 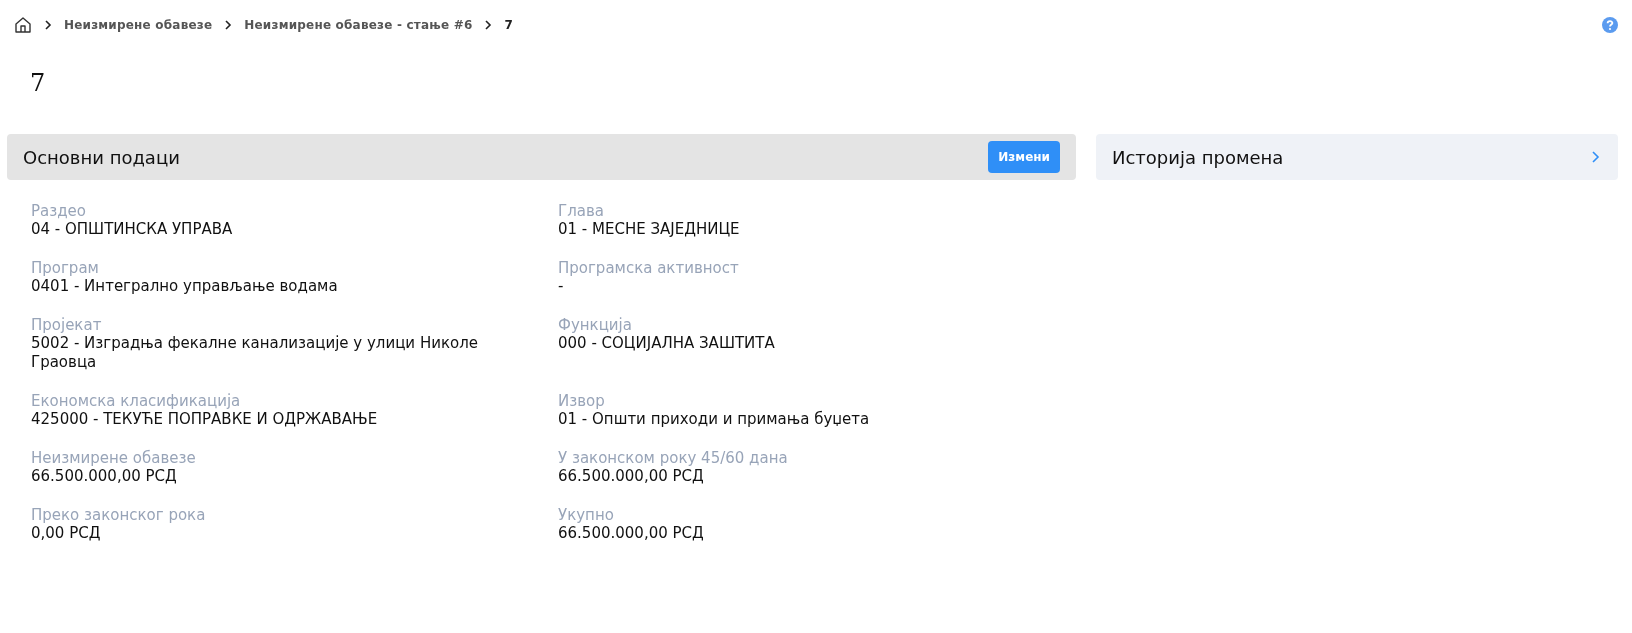 I want to click on field-value: 000 - СОЦИЈАЛНА ЗАШТИТА, so click(x=667, y=343).